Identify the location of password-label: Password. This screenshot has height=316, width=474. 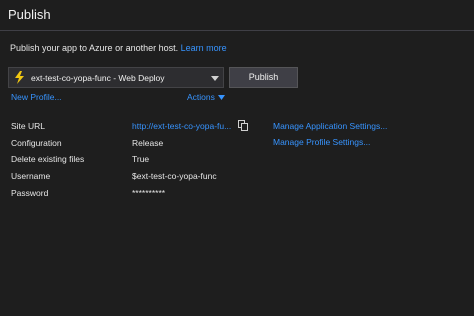
(30, 193).